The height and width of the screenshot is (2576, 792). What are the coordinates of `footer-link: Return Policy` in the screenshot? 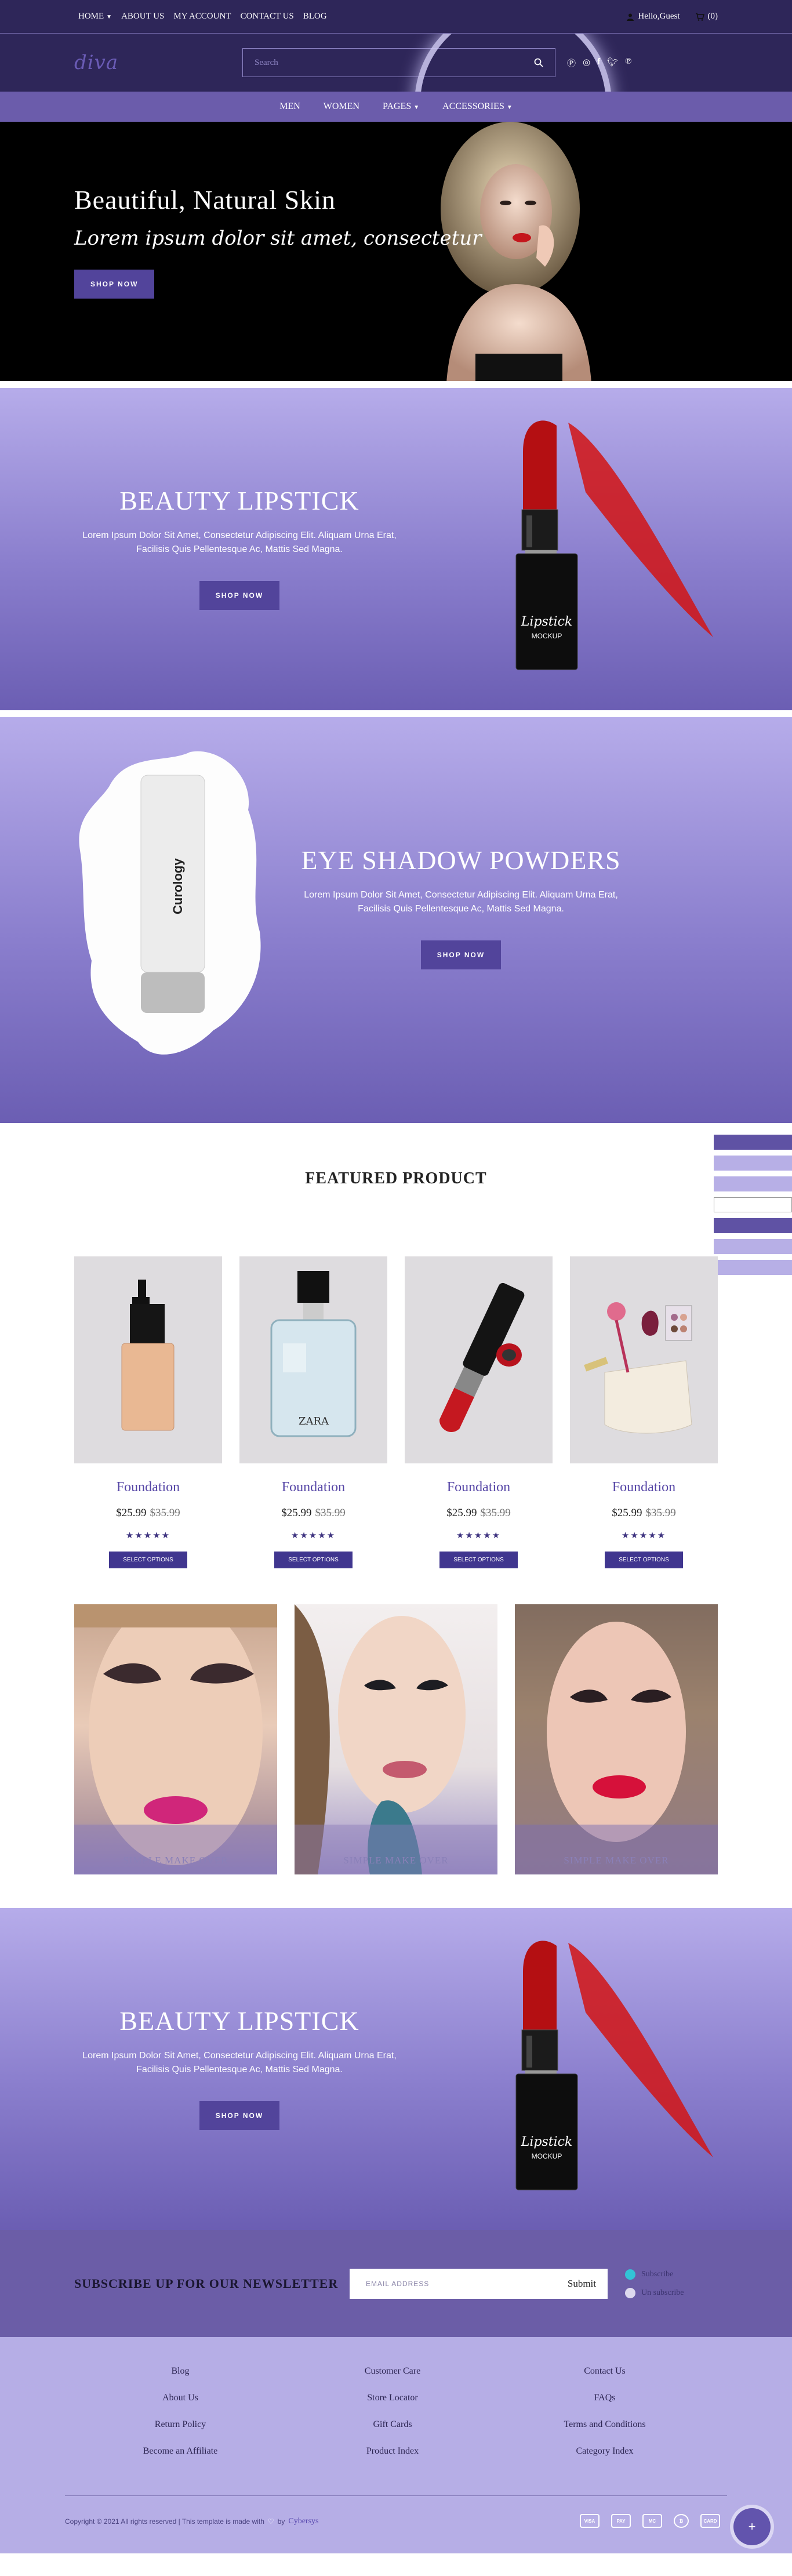 It's located at (180, 2424).